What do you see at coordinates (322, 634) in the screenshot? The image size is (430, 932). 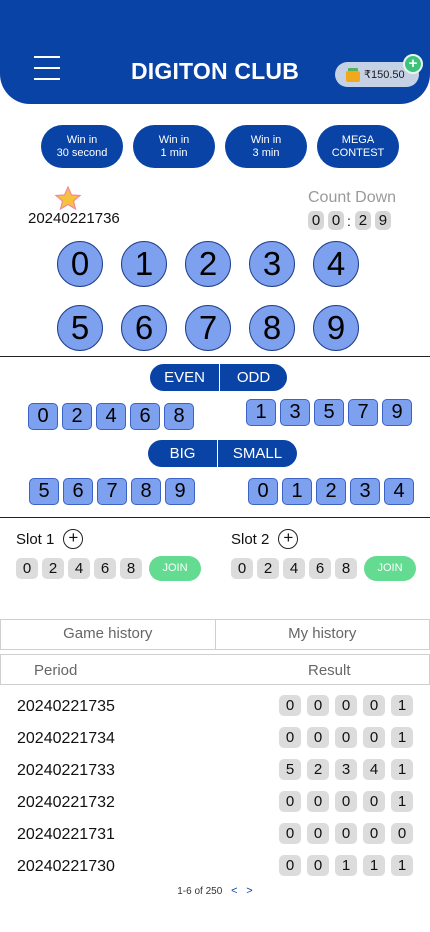 I see `tab-my-history: My history` at bounding box center [322, 634].